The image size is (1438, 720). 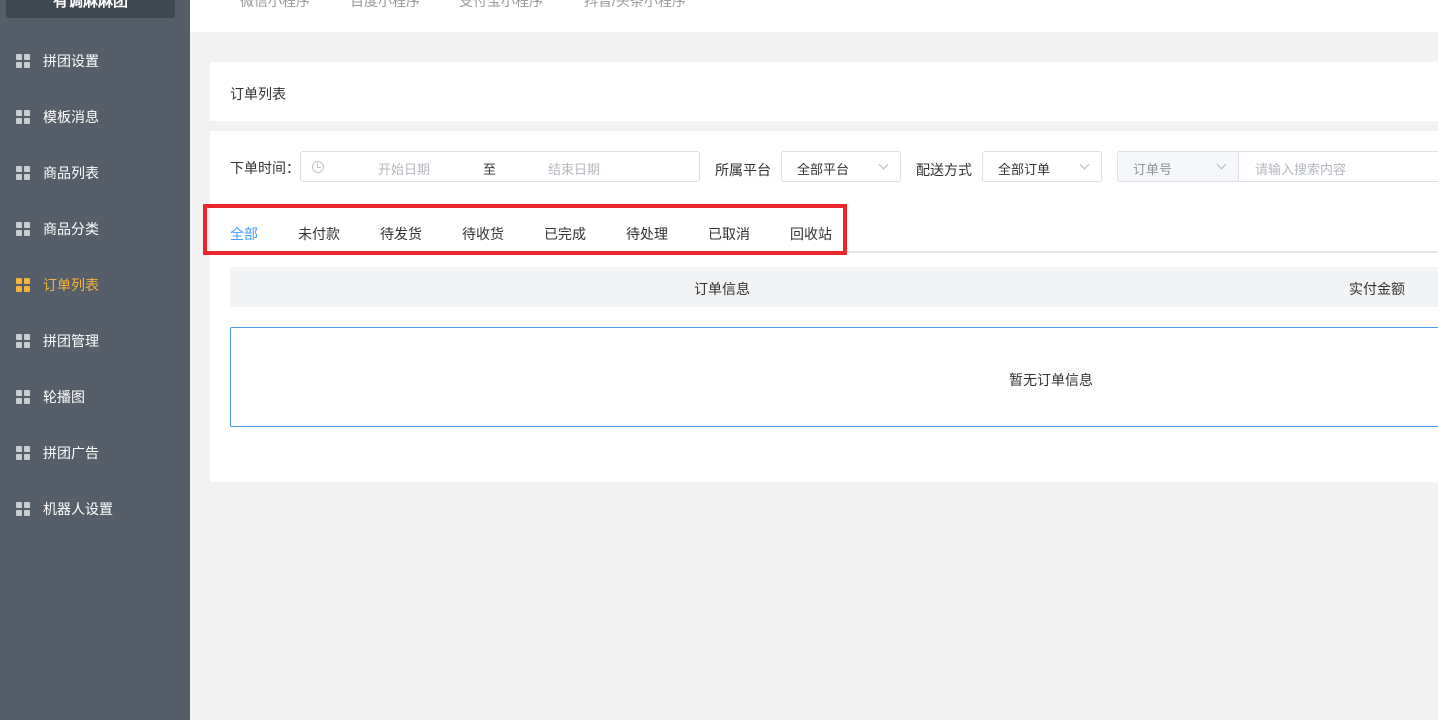 I want to click on page-title-card: 订单列表, so click(x=824, y=91).